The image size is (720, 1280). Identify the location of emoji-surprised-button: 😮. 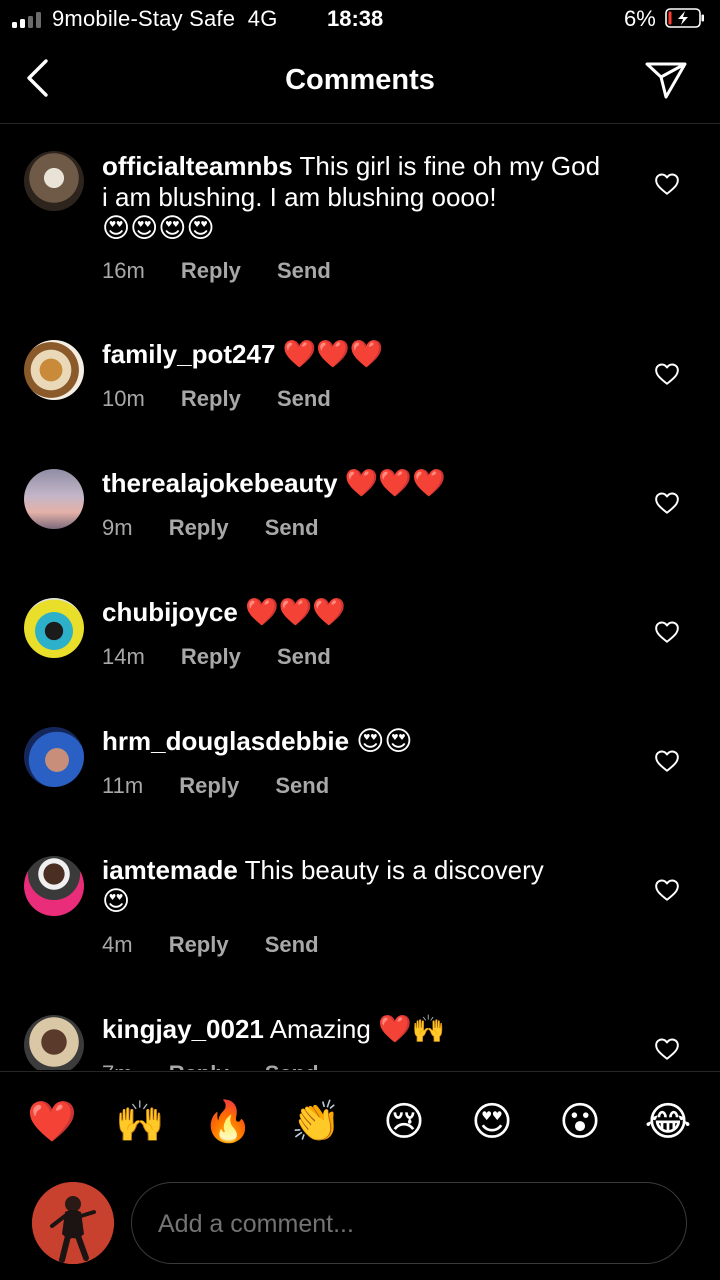
(580, 1122).